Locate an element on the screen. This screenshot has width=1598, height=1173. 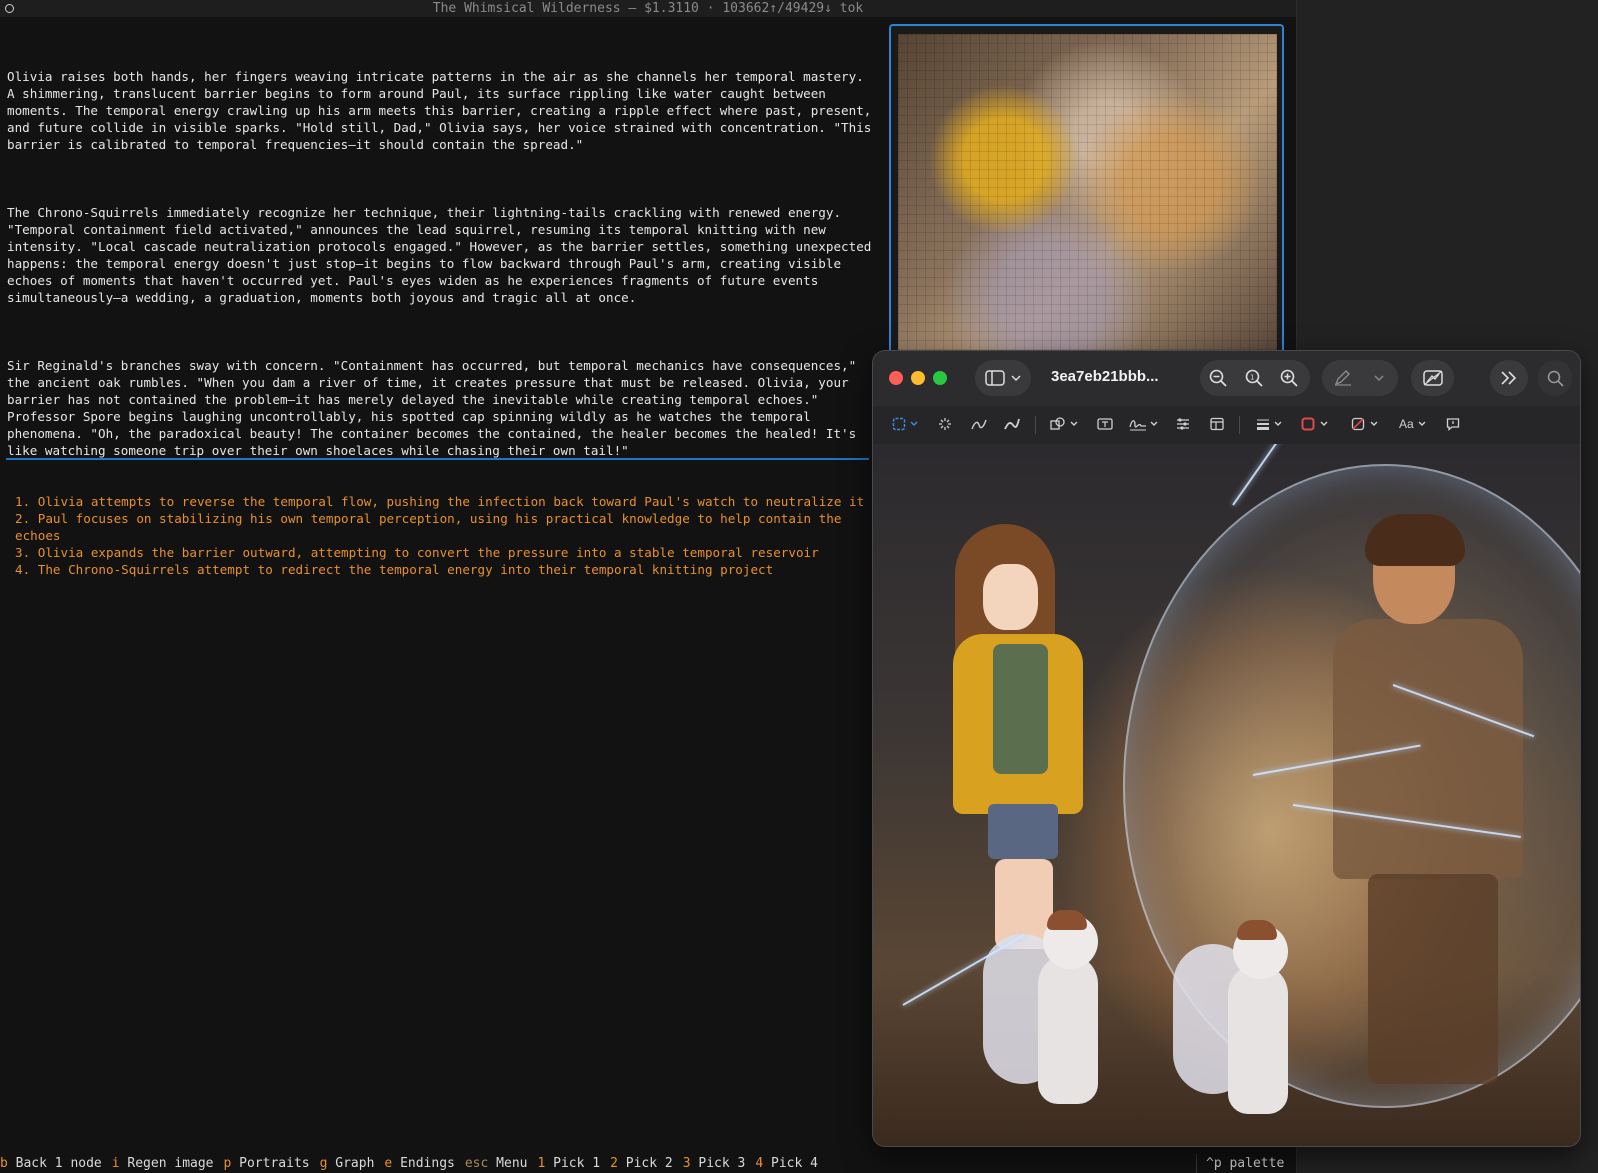
hotkey-label: 1 is located at coordinates (541, 1163).